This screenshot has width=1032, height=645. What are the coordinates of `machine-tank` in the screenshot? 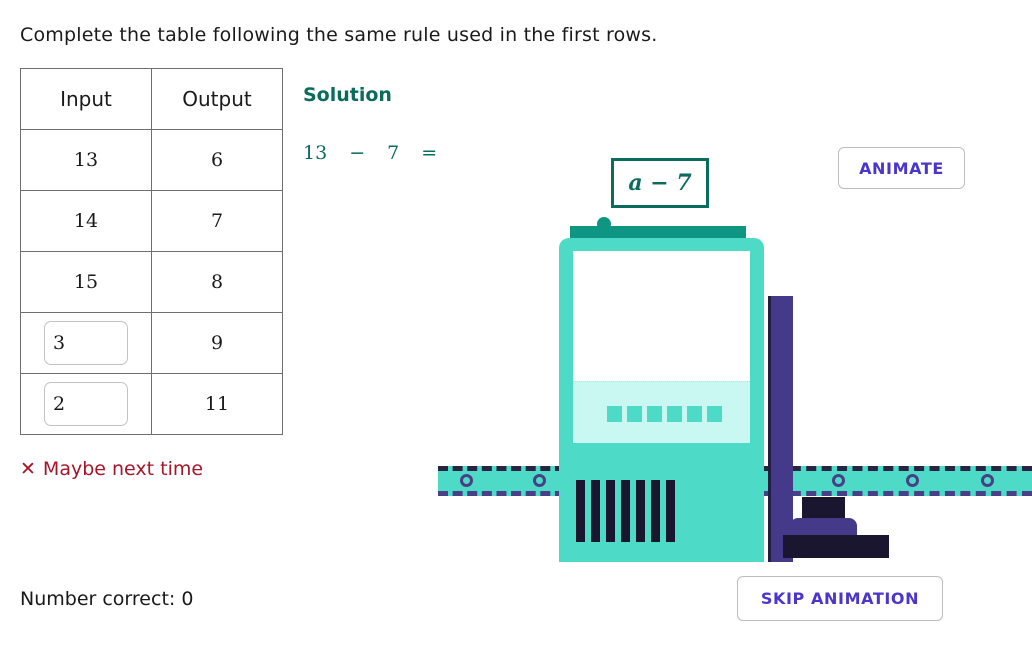 It's located at (661, 412).